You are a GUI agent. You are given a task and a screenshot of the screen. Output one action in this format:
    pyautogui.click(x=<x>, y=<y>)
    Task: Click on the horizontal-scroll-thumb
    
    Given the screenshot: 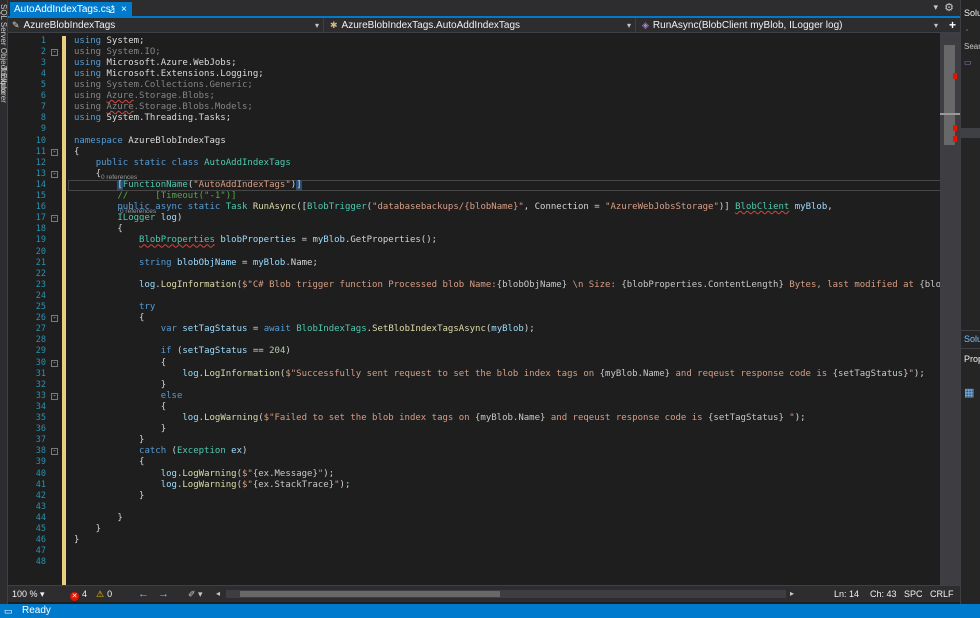 What is the action you would take?
    pyautogui.click(x=370, y=594)
    